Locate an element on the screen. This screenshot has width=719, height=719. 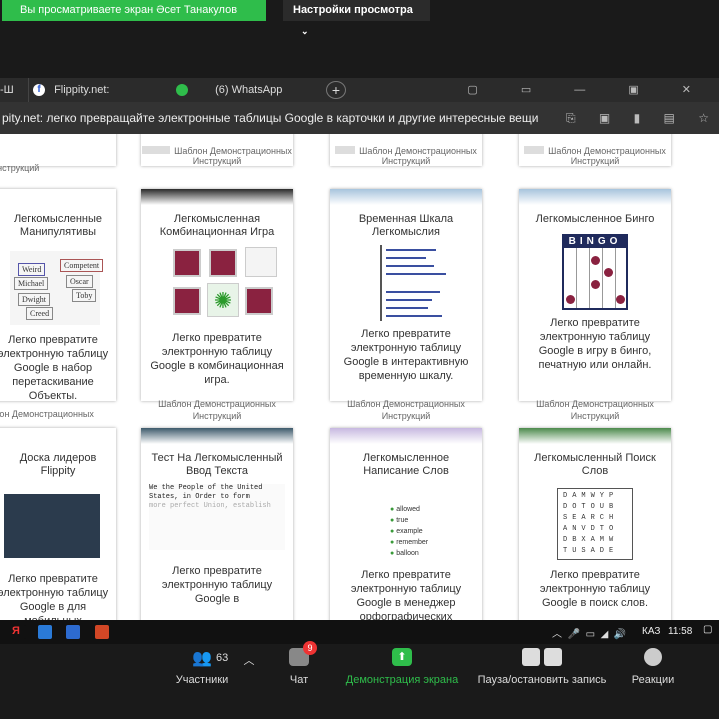
view-options-button: Настройки просмотра ⌄ is located at coordinates (356, 18).